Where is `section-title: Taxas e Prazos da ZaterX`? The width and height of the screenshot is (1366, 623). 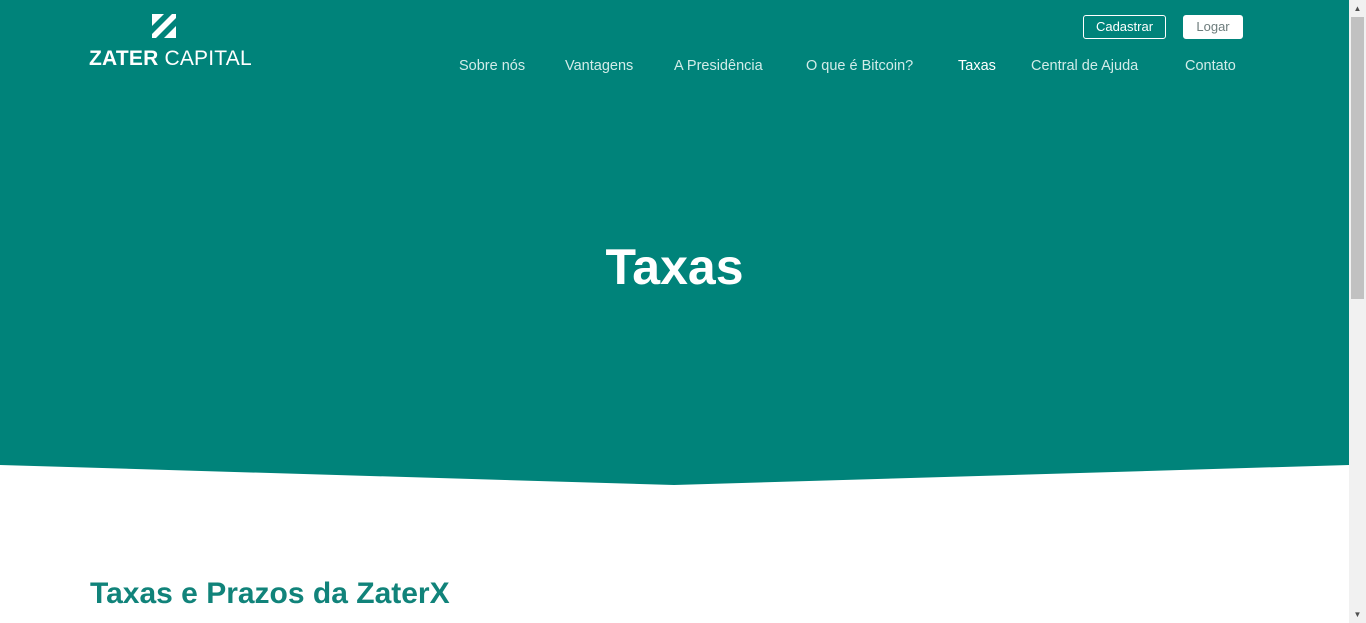 section-title: Taxas e Prazos da ZaterX is located at coordinates (270, 593).